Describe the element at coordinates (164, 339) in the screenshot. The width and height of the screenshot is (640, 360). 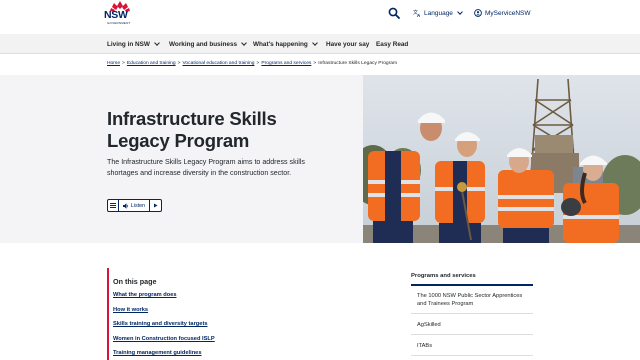
I see `on-this-page-link: Women in Construction focused ISLP` at that location.